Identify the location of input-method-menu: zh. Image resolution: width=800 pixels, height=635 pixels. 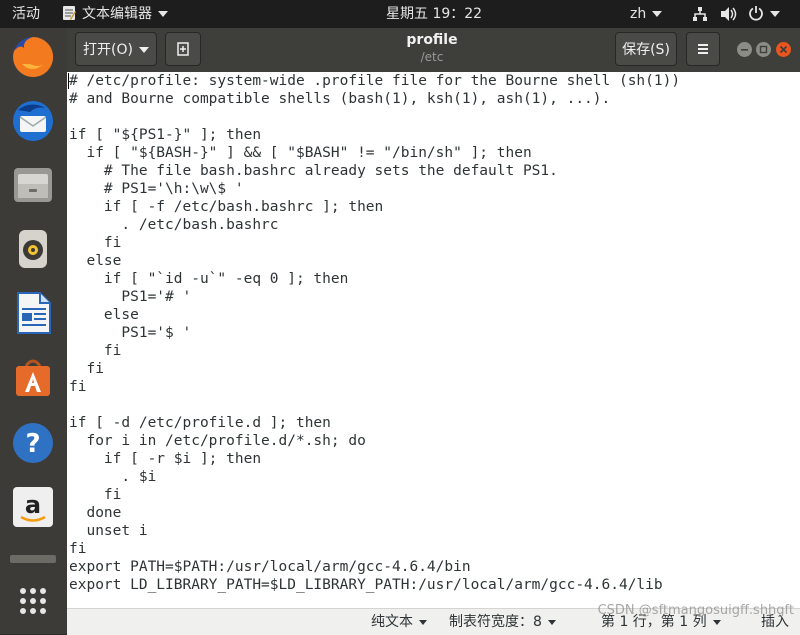
(646, 14).